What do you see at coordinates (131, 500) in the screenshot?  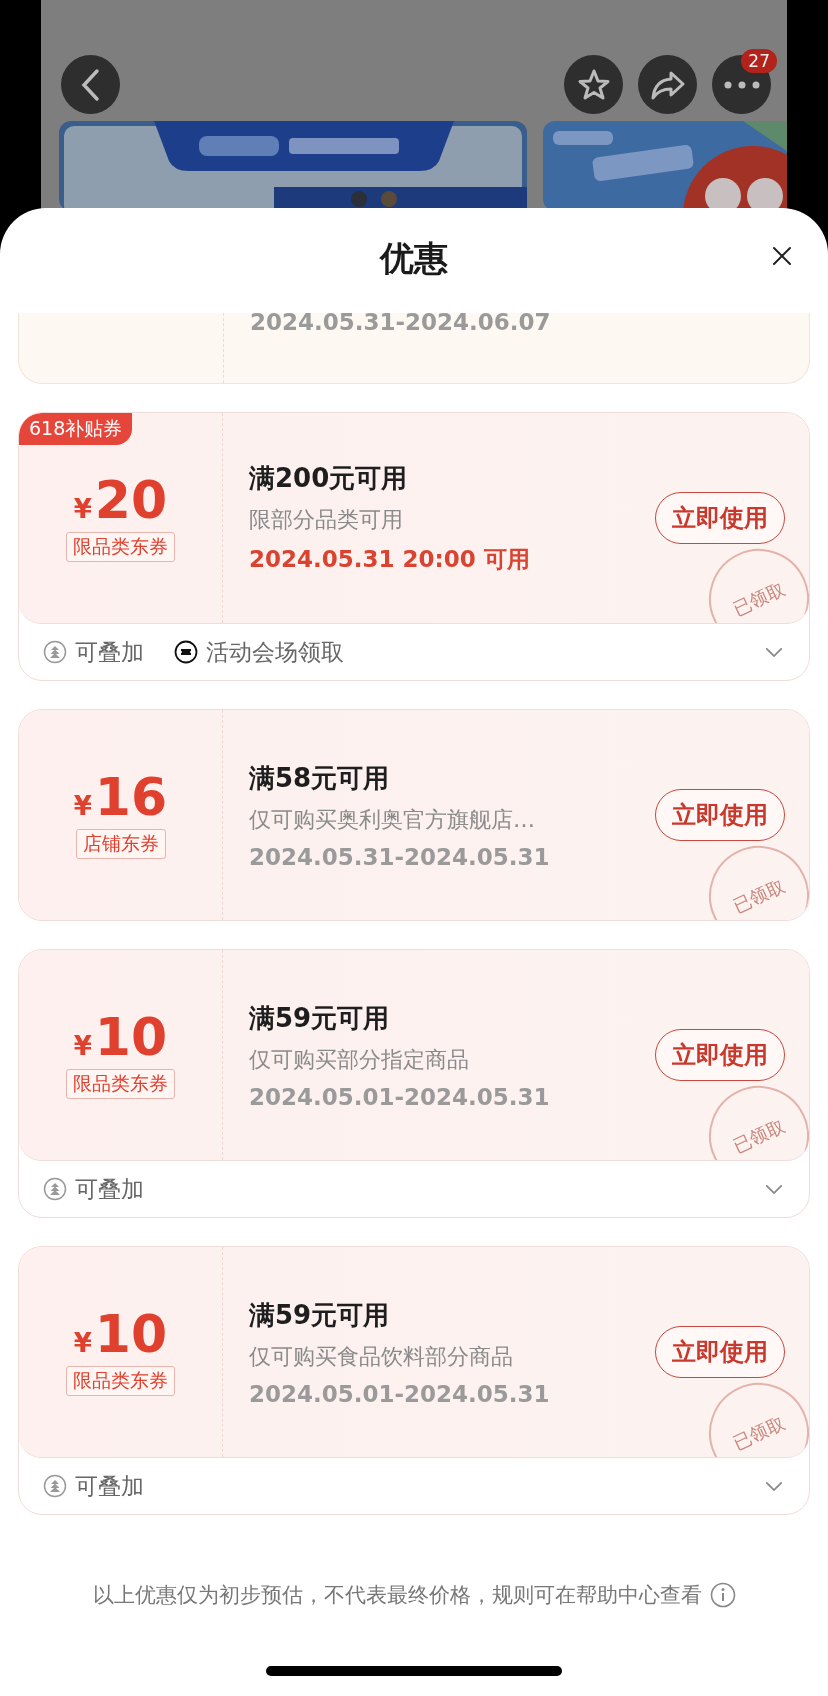 I see `coupon-amount: 20` at bounding box center [131, 500].